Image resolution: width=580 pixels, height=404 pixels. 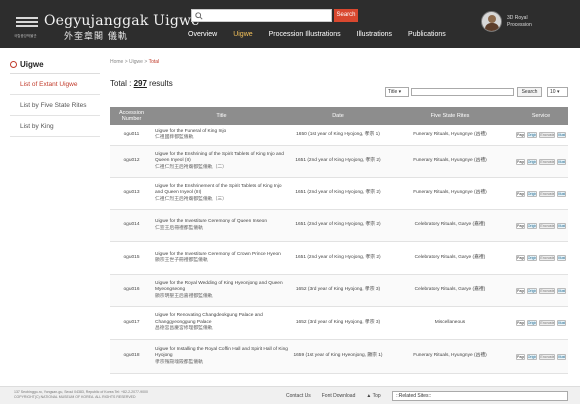 What do you see at coordinates (305, 35) in the screenshot?
I see `nav-procession-illustrations: Procession Illustrations` at bounding box center [305, 35].